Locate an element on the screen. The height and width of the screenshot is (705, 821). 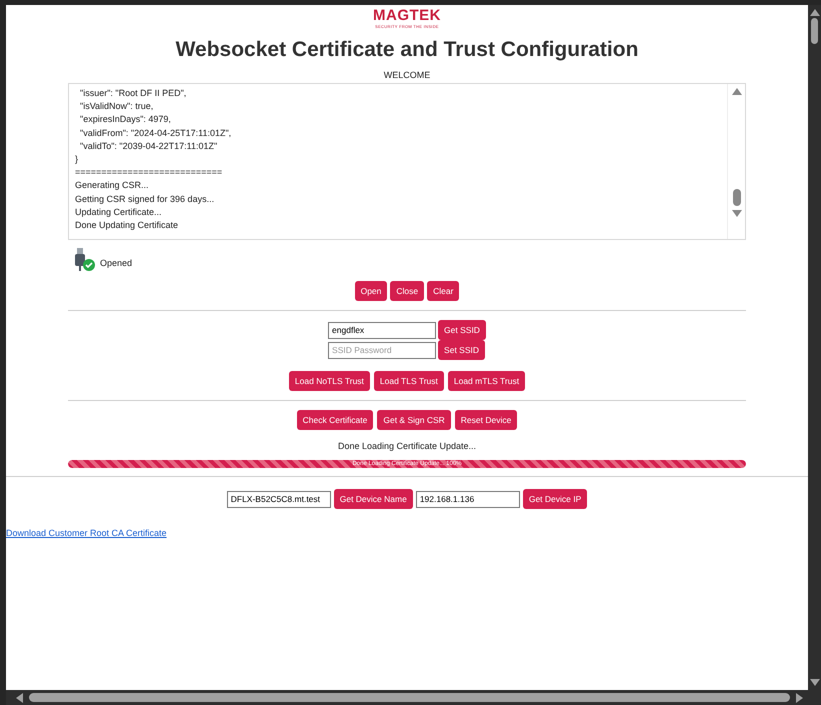
log-line: ============================ is located at coordinates (149, 173).